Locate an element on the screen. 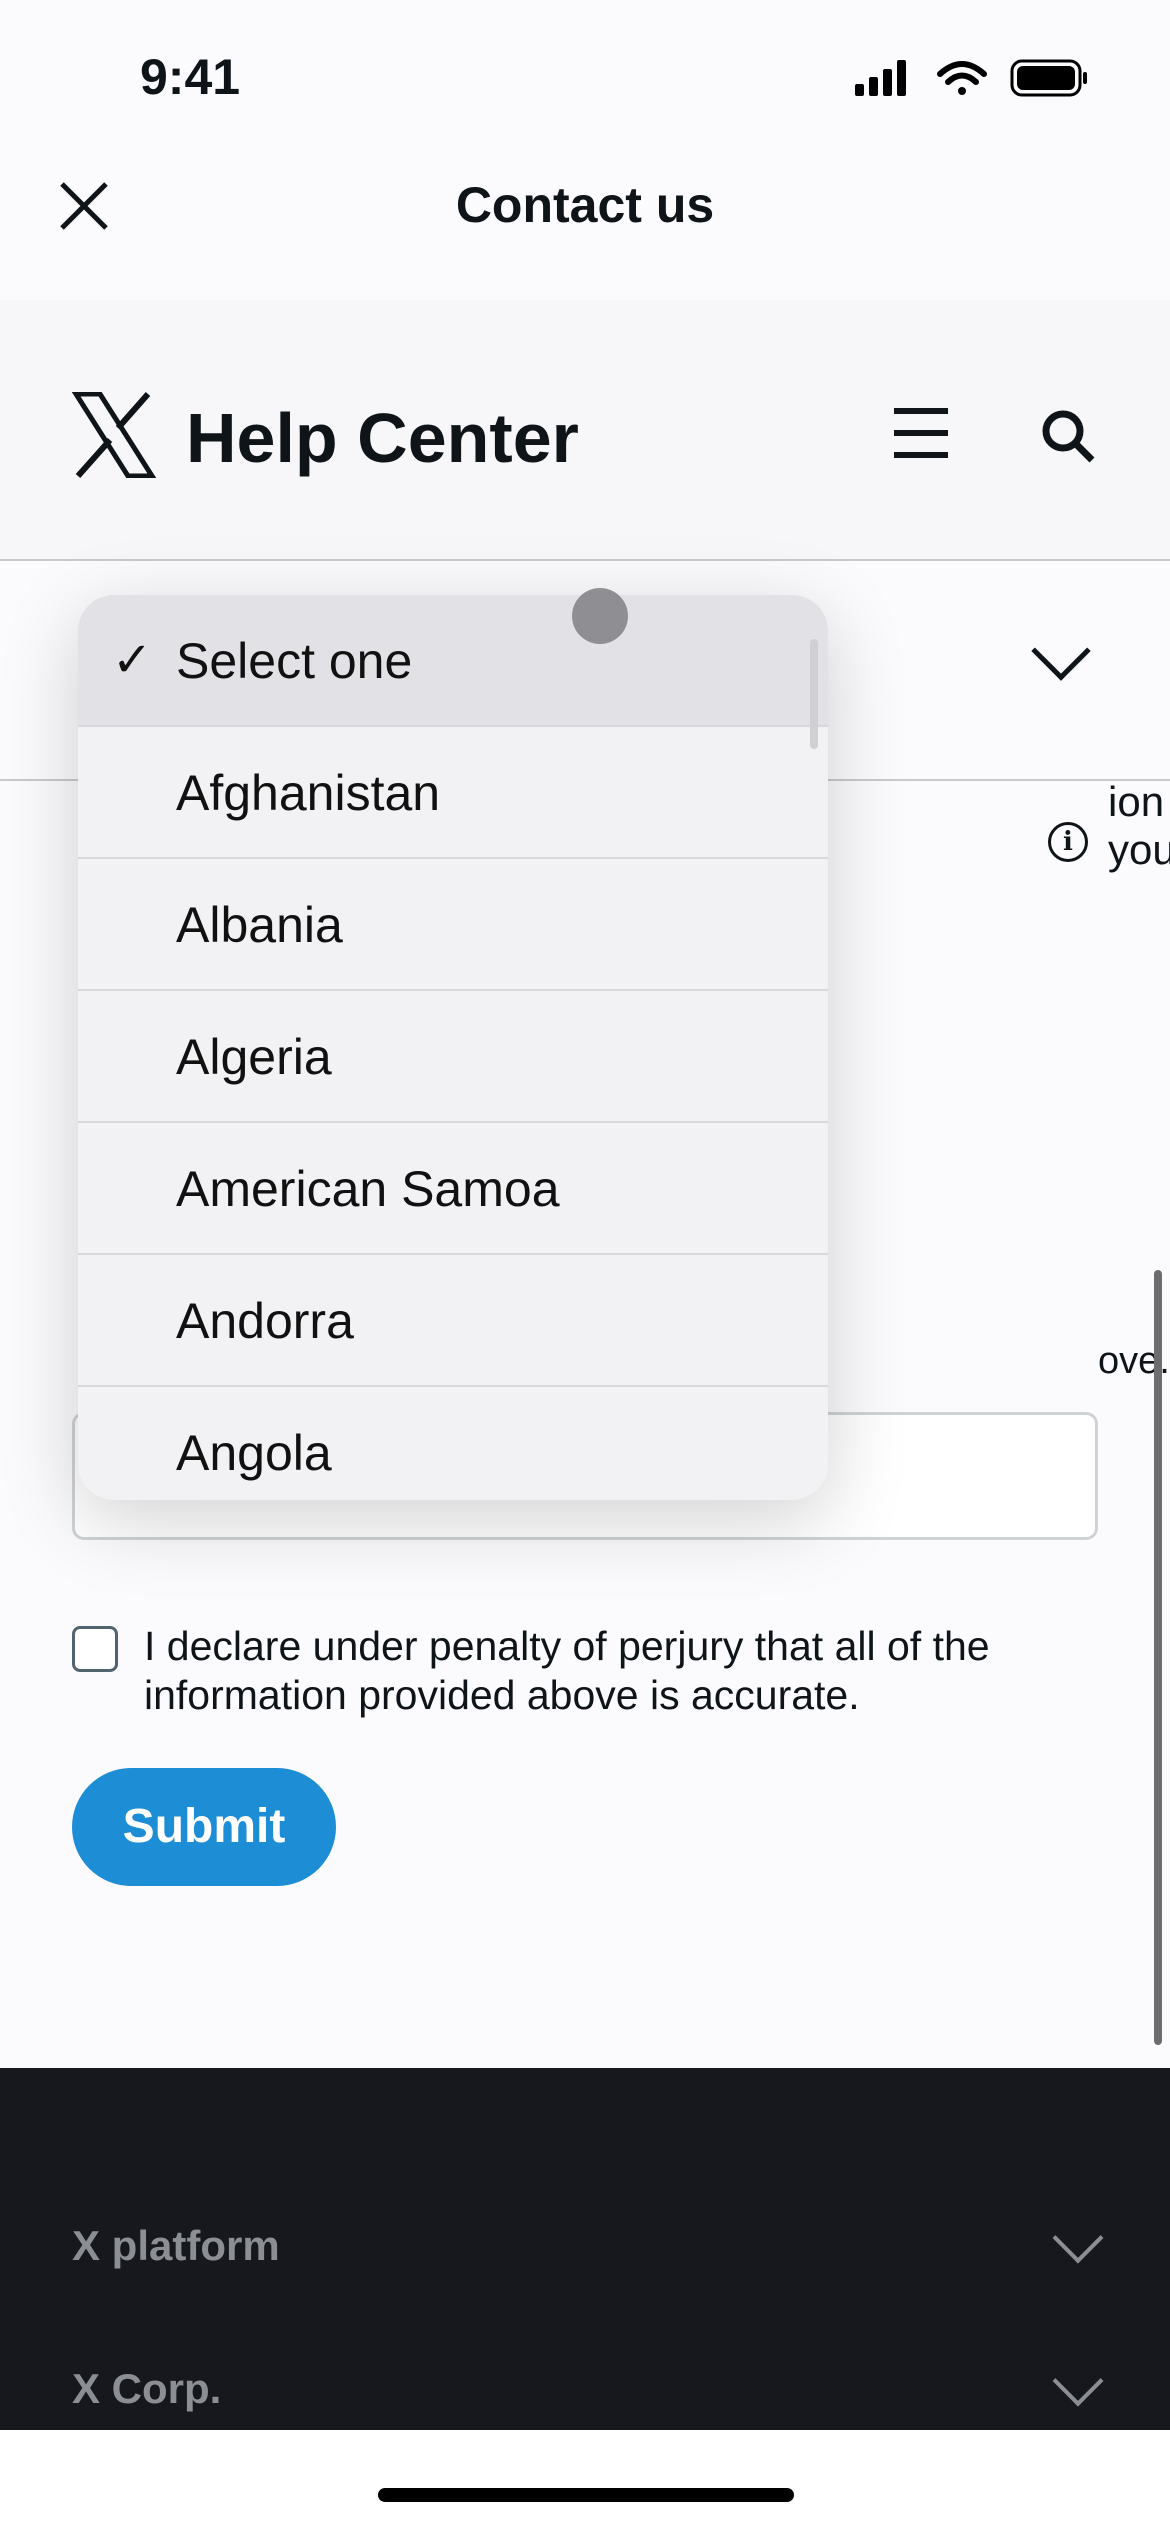 The image size is (1170, 2532). submit-button: Submit is located at coordinates (204, 1827).